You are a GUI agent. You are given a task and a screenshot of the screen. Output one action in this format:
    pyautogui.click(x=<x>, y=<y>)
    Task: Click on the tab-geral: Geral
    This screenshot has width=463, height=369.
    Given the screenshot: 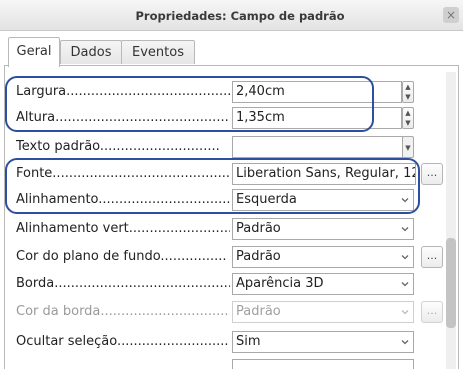 What is the action you would take?
    pyautogui.click(x=34, y=52)
    